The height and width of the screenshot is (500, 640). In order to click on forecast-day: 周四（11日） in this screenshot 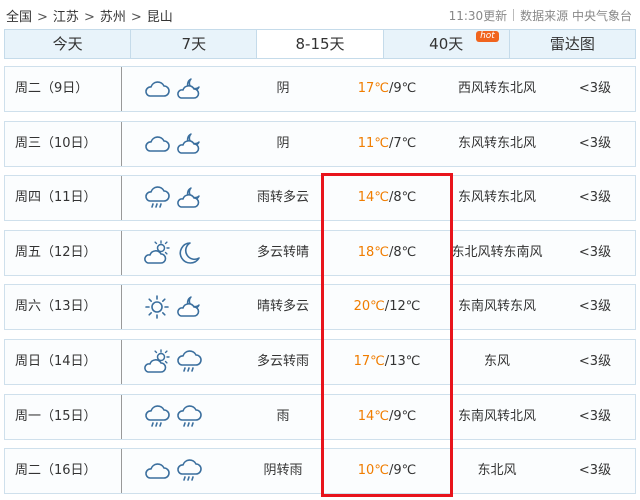, I will do `click(56, 198)`.